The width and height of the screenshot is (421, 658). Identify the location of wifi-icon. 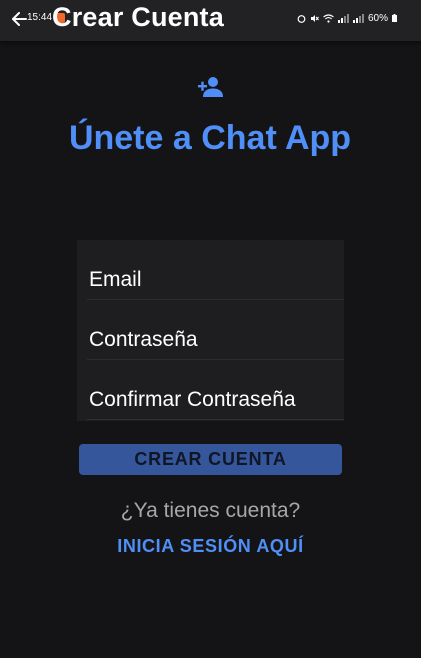
(328, 18).